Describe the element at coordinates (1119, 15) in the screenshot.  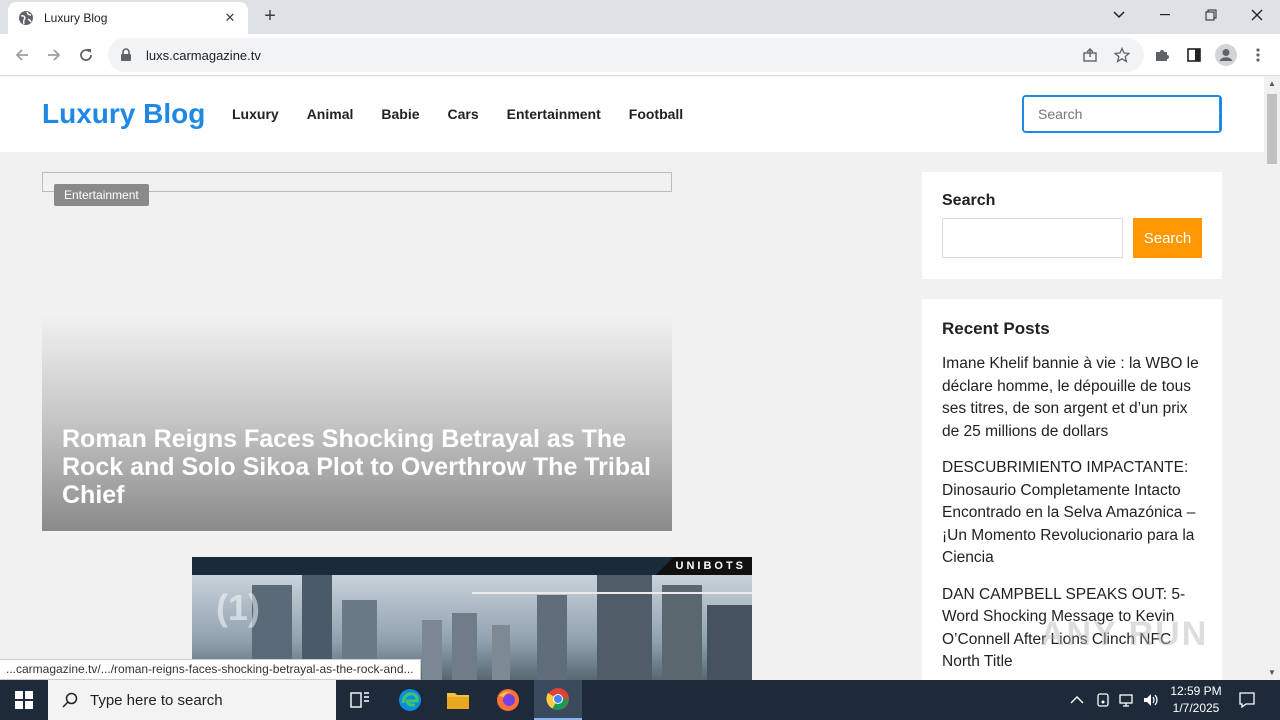
I see `tab-search-icon` at that location.